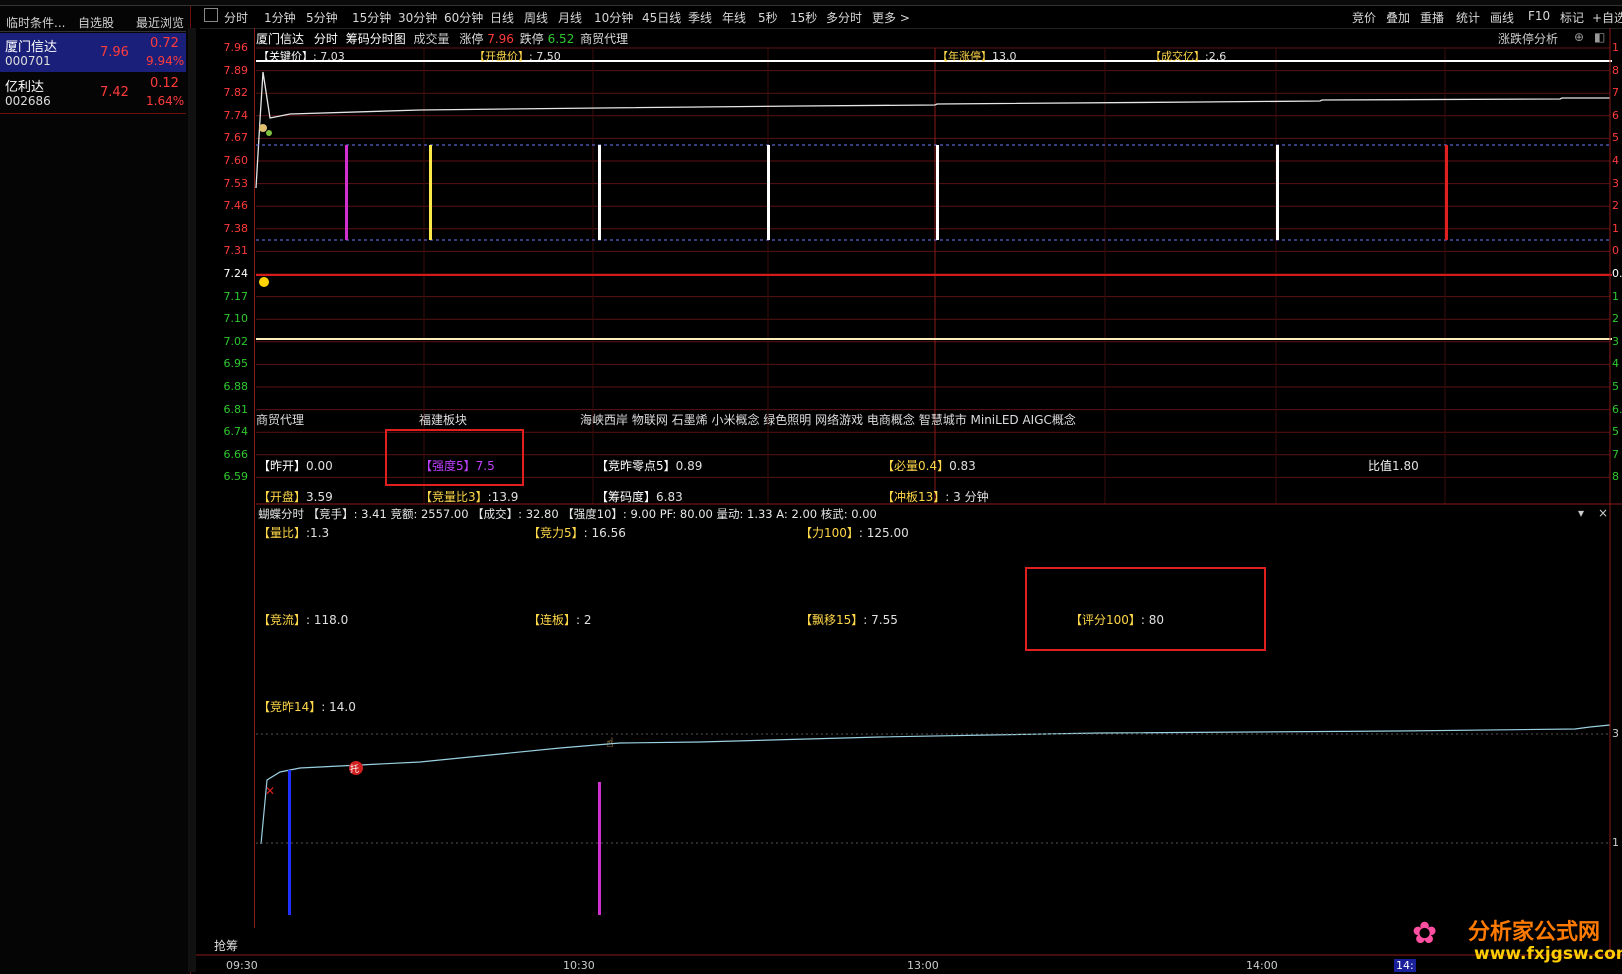 This screenshot has width=1622, height=974. Describe the element at coordinates (289, 842) in the screenshot. I see `lower-bar-blue` at that location.